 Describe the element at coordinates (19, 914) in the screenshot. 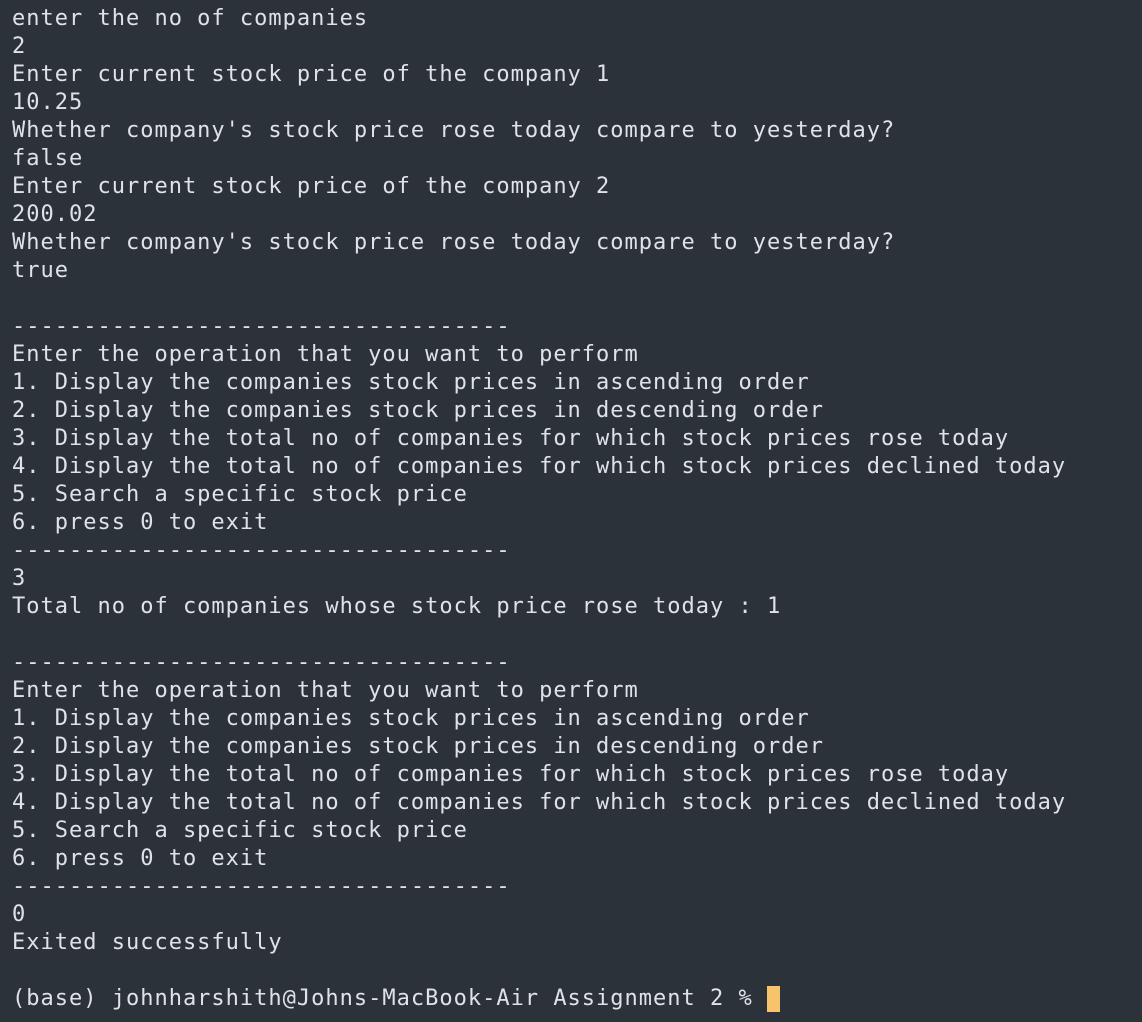

I see `output-line: 0` at that location.